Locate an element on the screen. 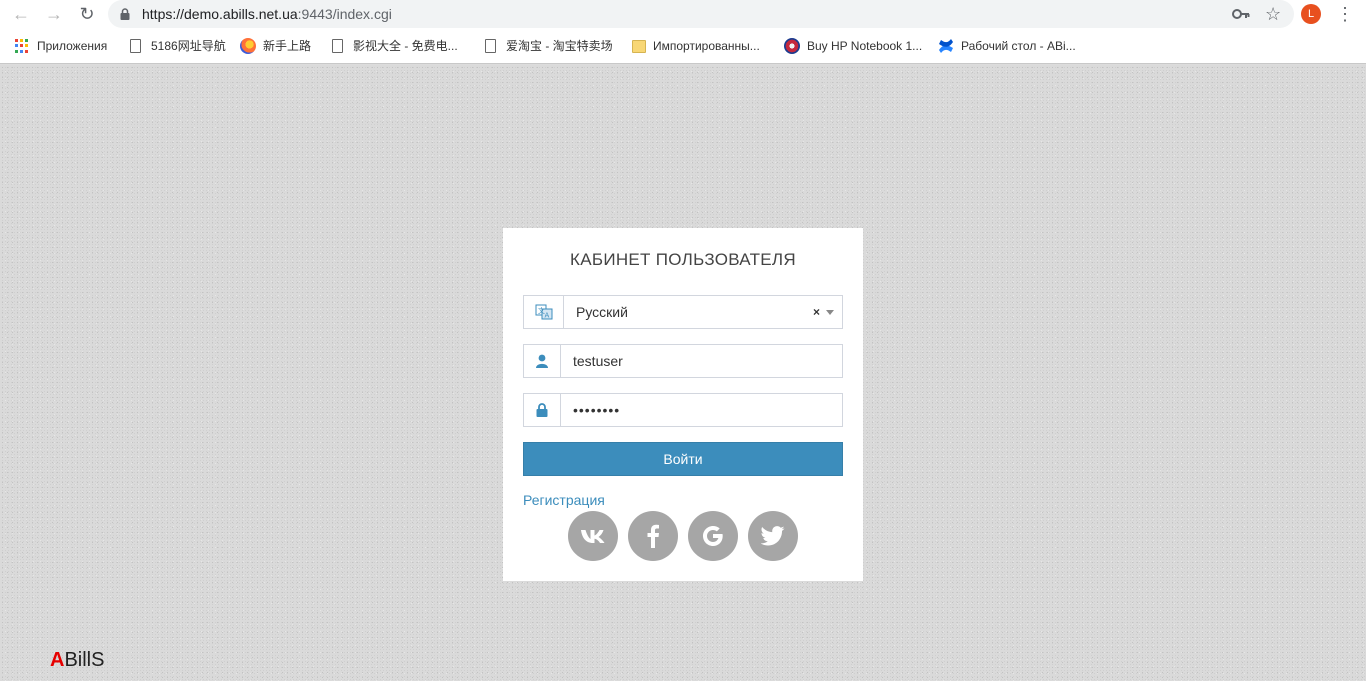 The image size is (1366, 681). clear-selection-icon: × is located at coordinates (816, 312).